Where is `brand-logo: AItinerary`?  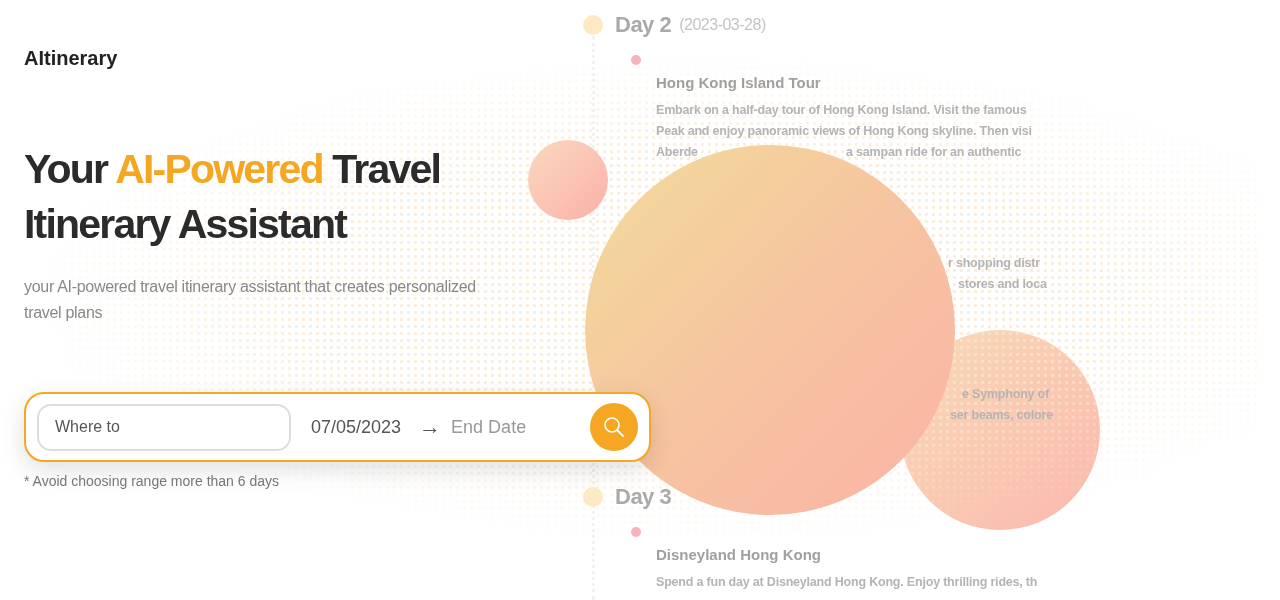
brand-logo: AItinerary is located at coordinates (71, 58).